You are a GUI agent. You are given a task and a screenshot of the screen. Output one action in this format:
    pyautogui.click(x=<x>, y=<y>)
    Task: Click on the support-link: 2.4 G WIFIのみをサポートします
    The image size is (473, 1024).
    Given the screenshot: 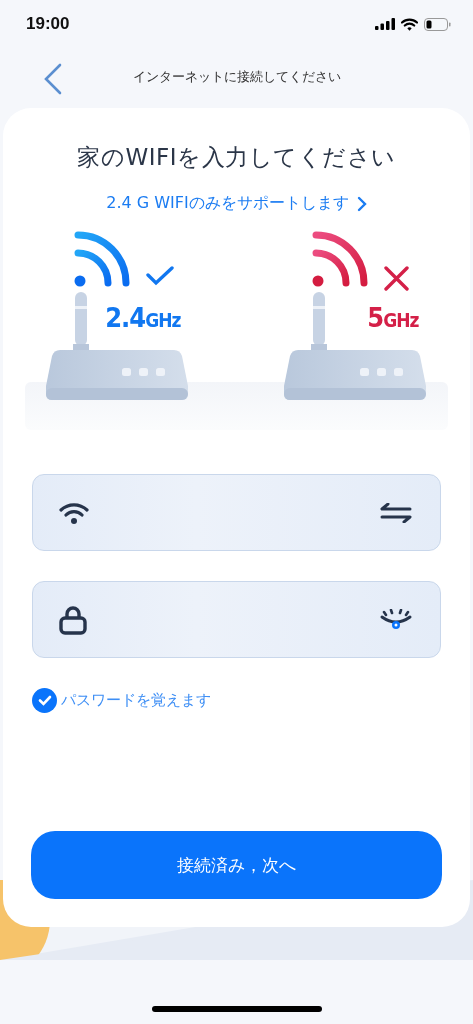 What is the action you would take?
    pyautogui.click(x=236, y=203)
    